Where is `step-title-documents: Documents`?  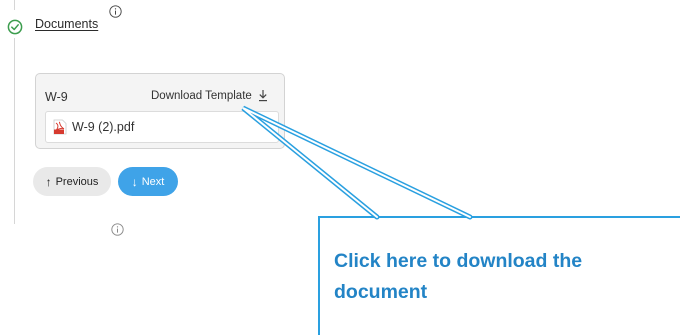 step-title-documents: Documents is located at coordinates (66, 24).